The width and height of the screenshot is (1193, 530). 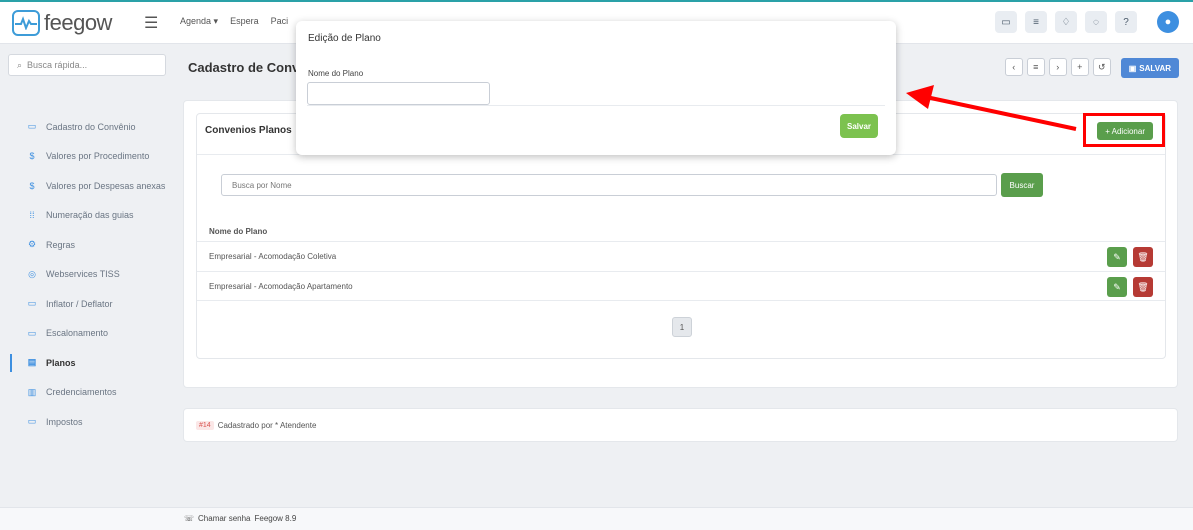 What do you see at coordinates (20, 64) in the screenshot?
I see `search-icon: ⌕` at bounding box center [20, 64].